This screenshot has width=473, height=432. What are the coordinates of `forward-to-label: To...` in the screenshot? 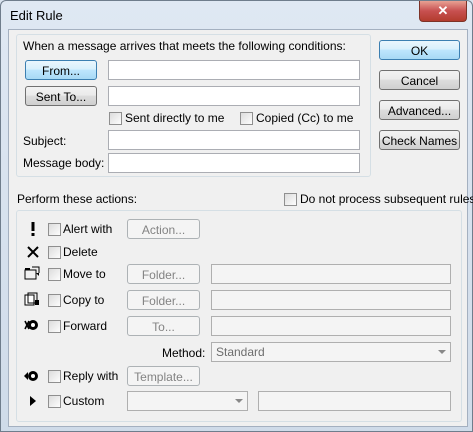 It's located at (163, 327).